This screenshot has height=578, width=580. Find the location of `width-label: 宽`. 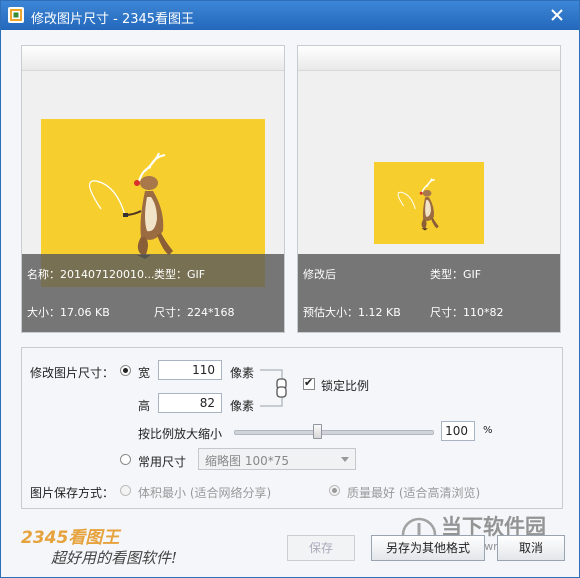

width-label: 宽 is located at coordinates (144, 373).